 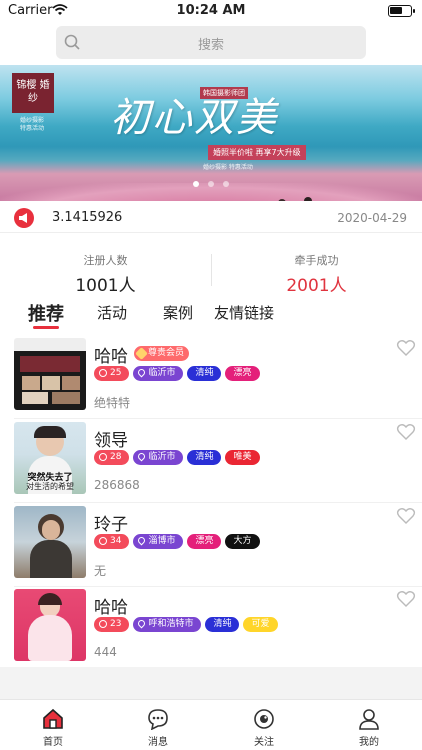 I want to click on user-tags: 23 呼和浩特市 清纯 可爱, so click(x=188, y=625).